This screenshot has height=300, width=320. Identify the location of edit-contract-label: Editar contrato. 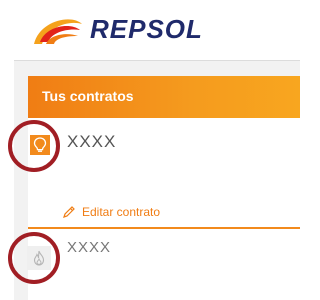
(121, 212).